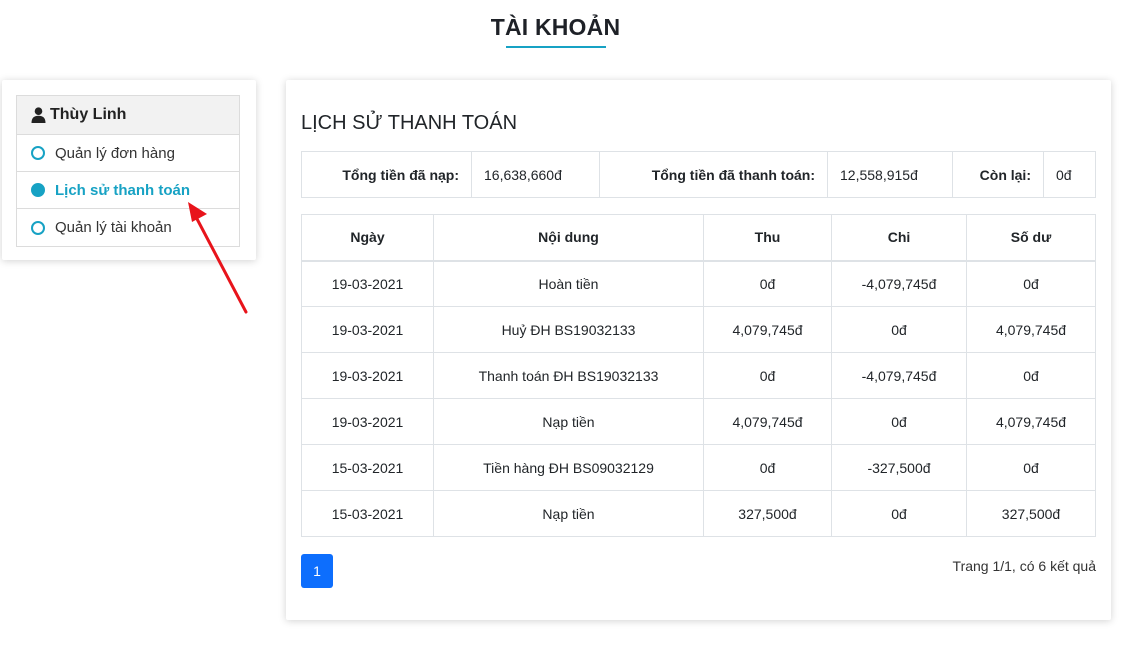 The image size is (1125, 662). I want to click on cell-content: Hoàn tiền, so click(568, 283).